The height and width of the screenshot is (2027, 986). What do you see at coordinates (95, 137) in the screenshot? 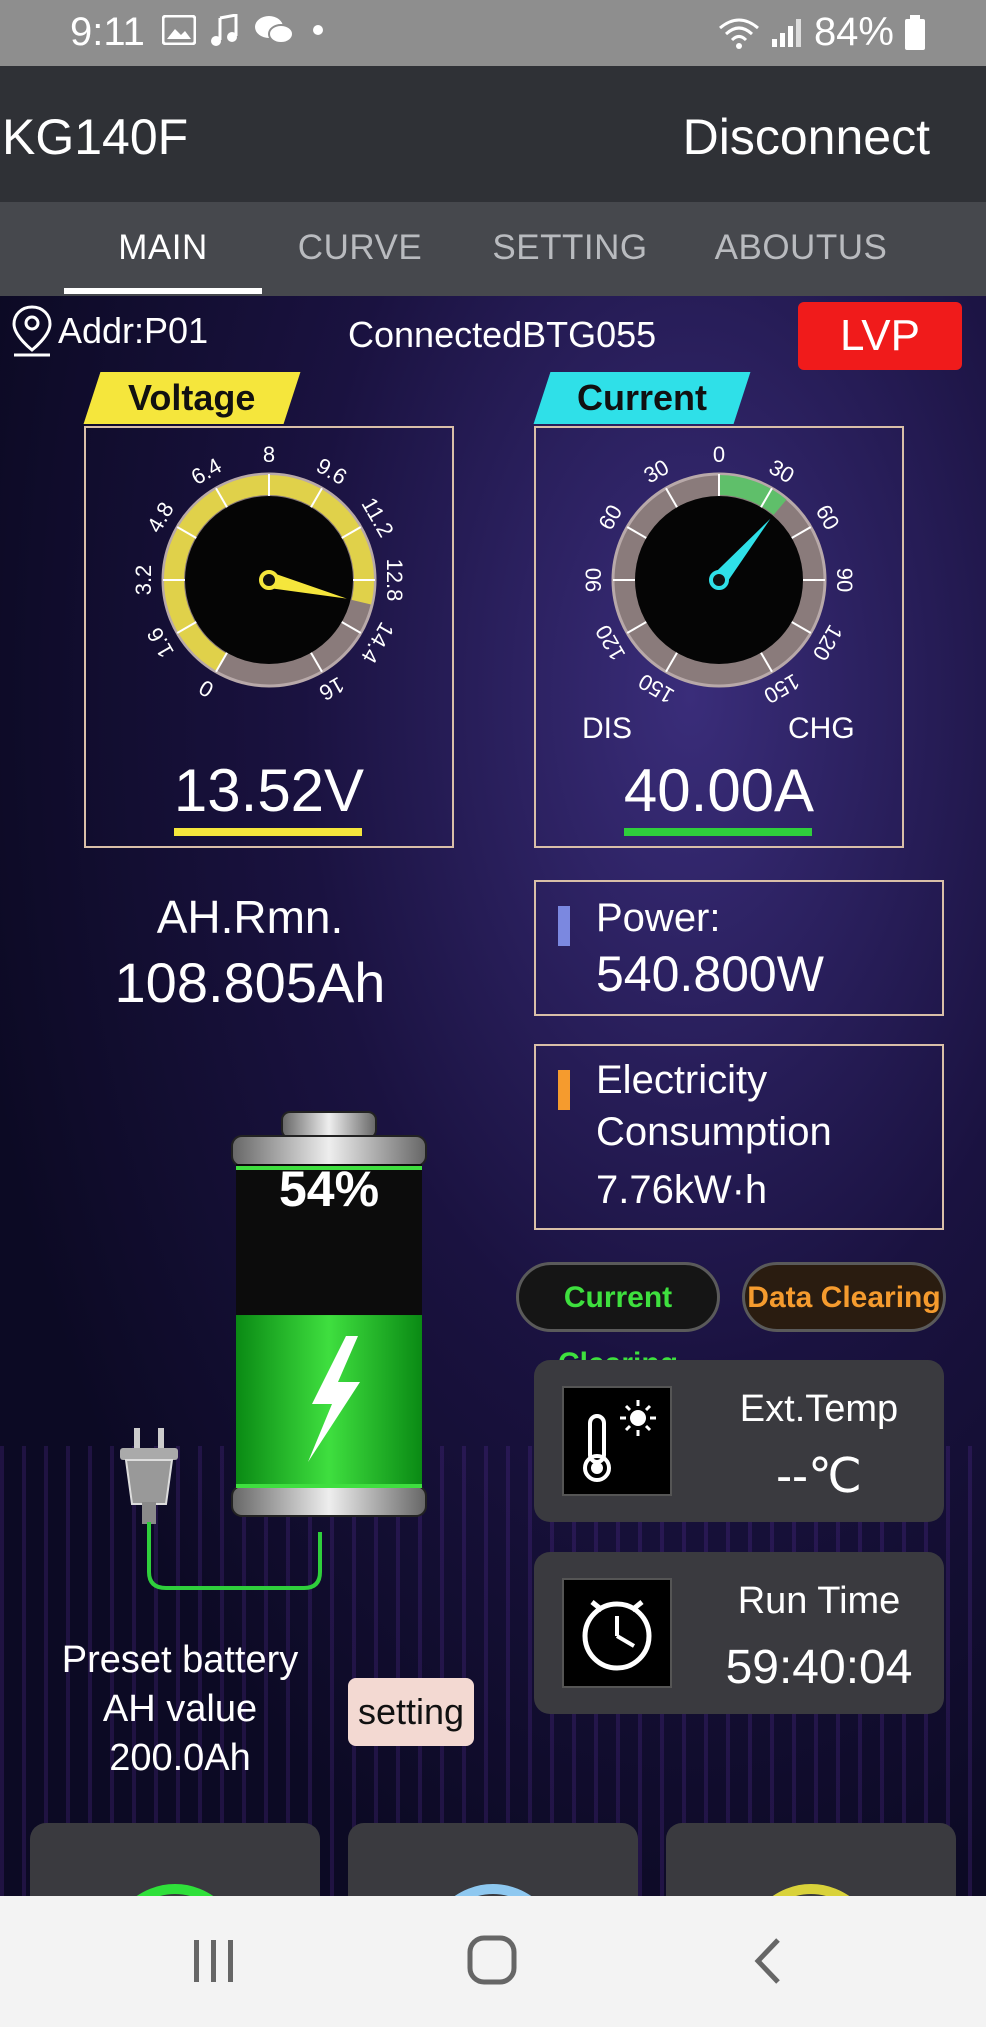
I see `device-name: KG140F` at bounding box center [95, 137].